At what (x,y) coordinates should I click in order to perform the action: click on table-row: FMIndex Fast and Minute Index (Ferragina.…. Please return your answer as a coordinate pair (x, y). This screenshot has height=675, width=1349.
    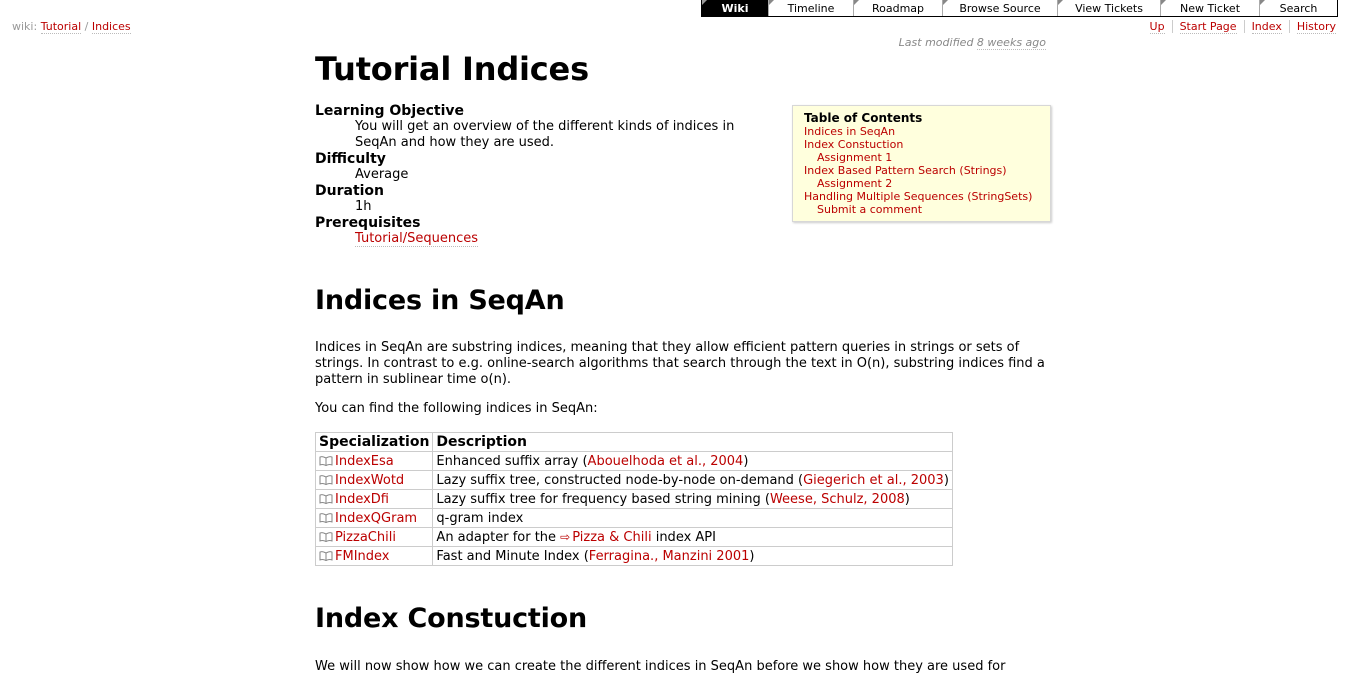
    Looking at the image, I should click on (633, 556).